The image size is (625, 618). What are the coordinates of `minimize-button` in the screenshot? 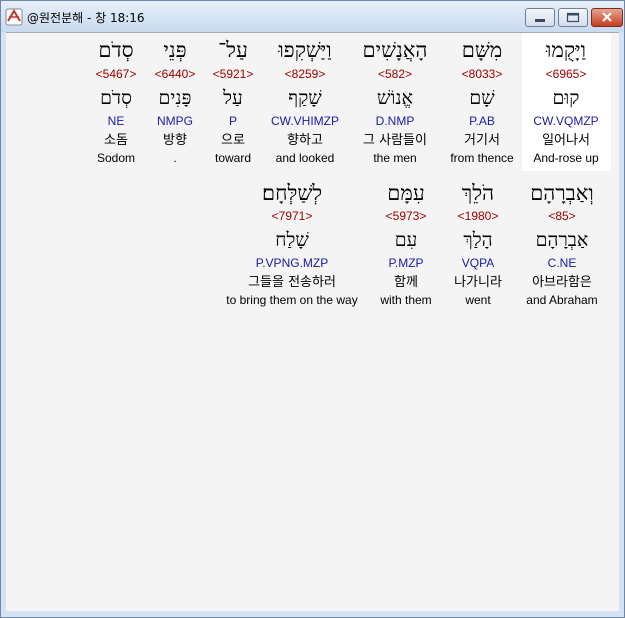 It's located at (540, 17).